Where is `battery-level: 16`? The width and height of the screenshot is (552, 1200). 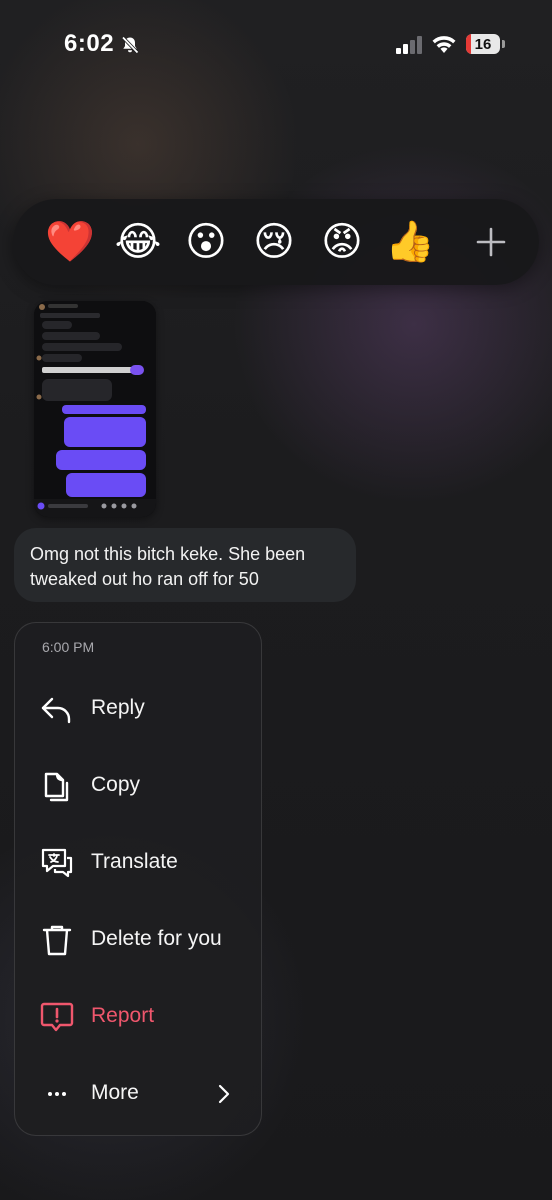 battery-level: 16 is located at coordinates (483, 44).